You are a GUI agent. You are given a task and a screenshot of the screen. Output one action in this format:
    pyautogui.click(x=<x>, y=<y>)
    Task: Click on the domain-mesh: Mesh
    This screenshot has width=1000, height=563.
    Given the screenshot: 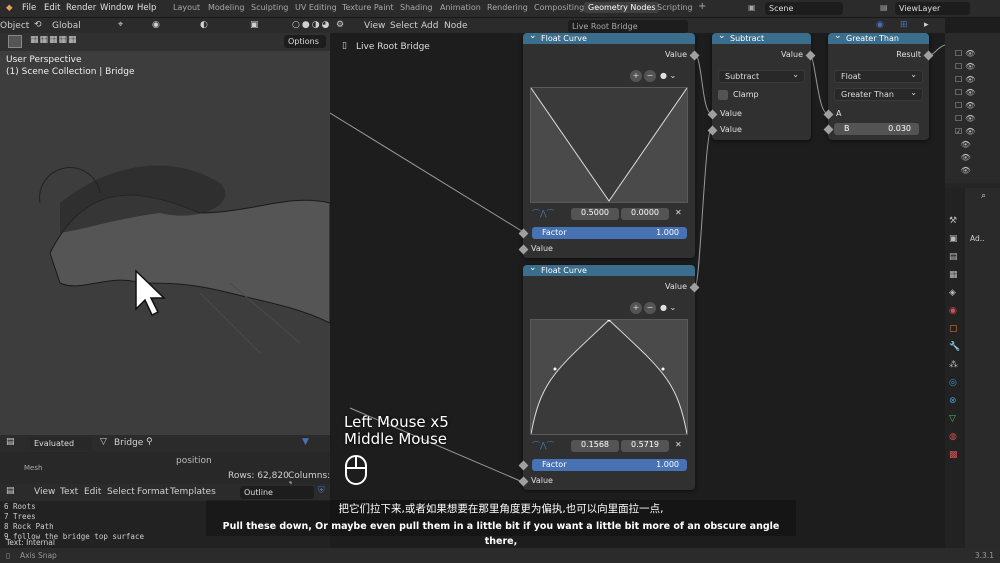 What is the action you would take?
    pyautogui.click(x=33, y=468)
    